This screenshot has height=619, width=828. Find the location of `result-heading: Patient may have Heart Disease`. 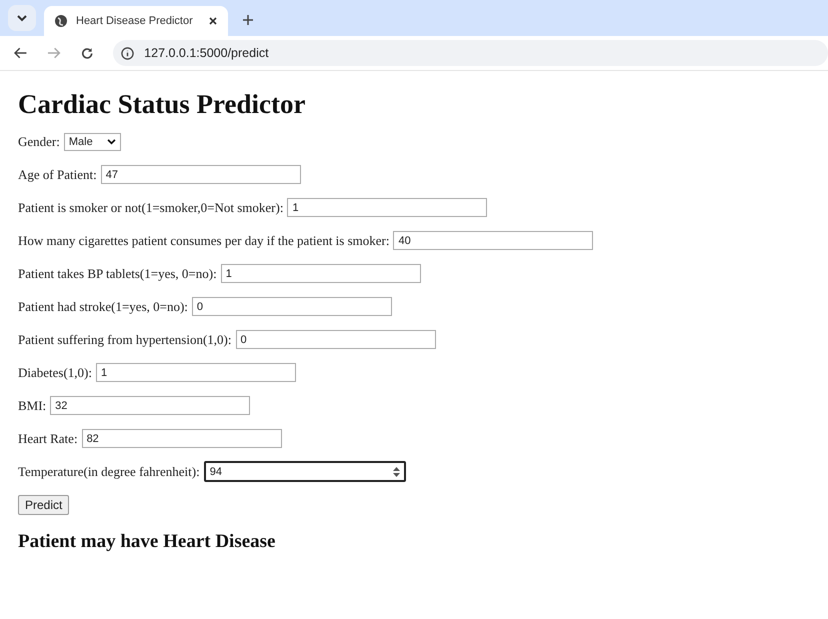

result-heading: Patient may have Heart Disease is located at coordinates (147, 542).